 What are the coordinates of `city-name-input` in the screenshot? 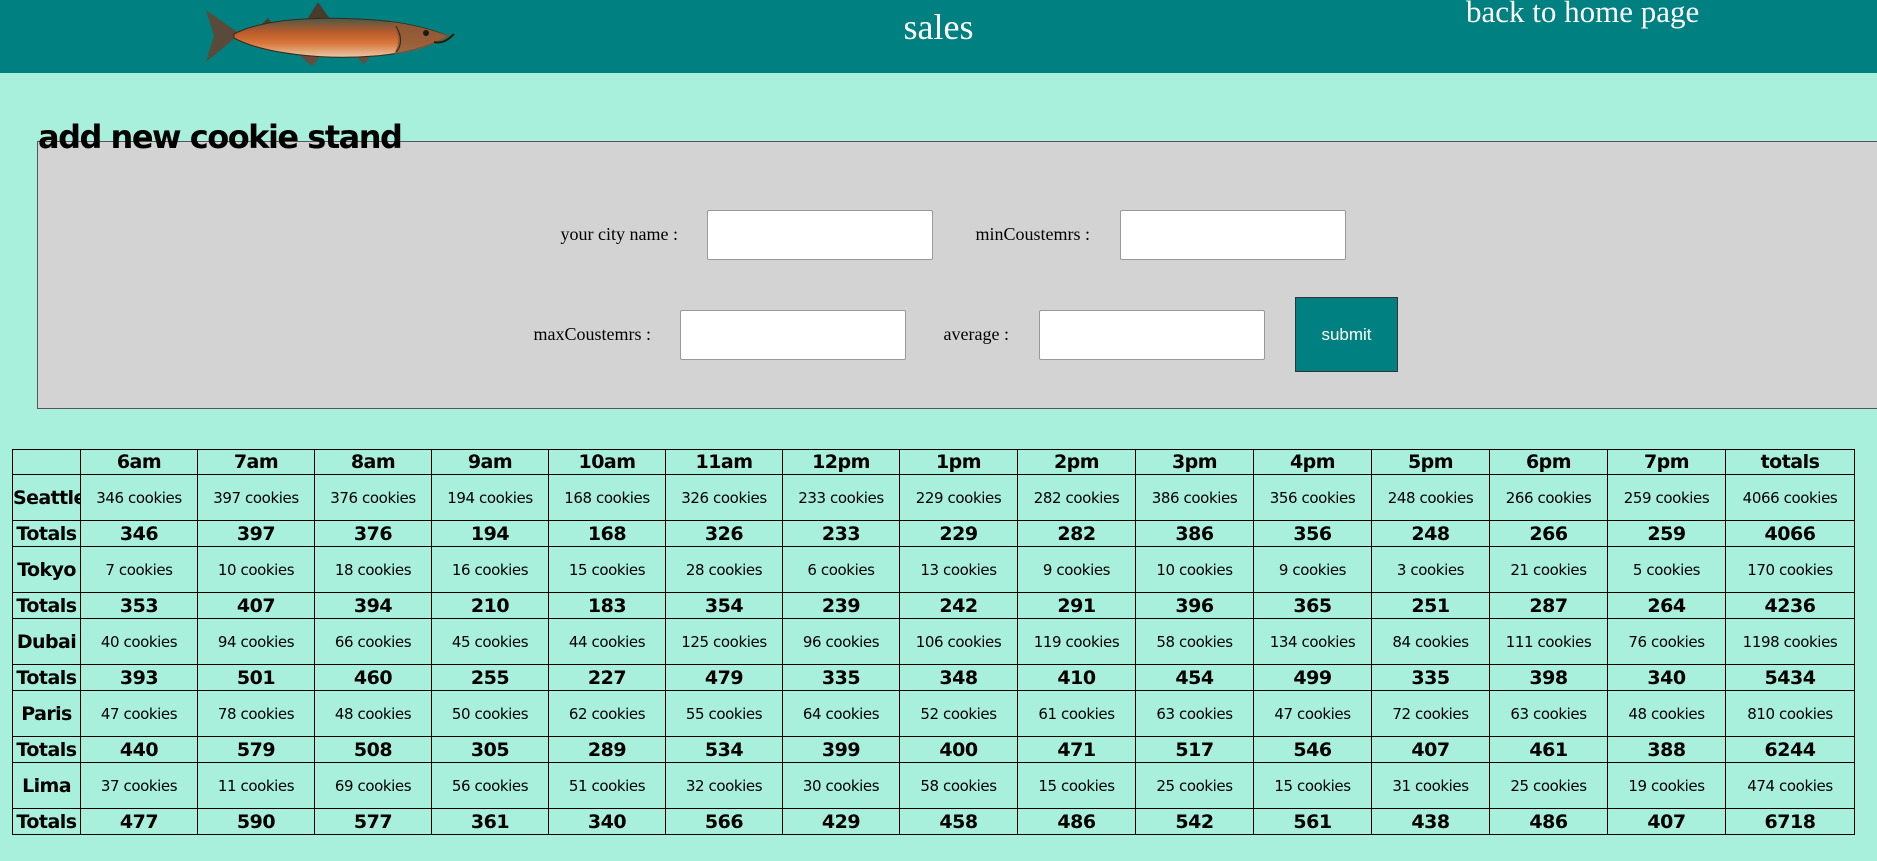 It's located at (820, 235).